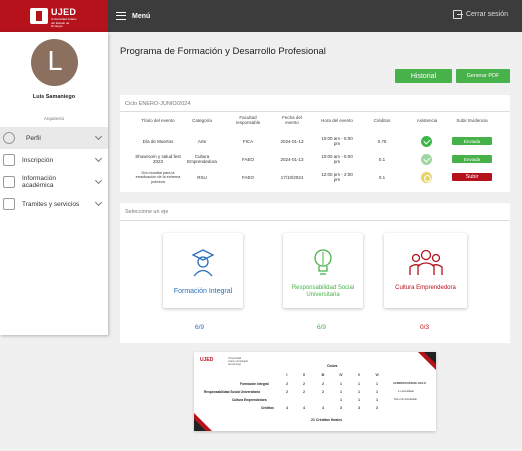  What do you see at coordinates (472, 177) in the screenshot?
I see `upload-evidence-button: Subir` at bounding box center [472, 177].